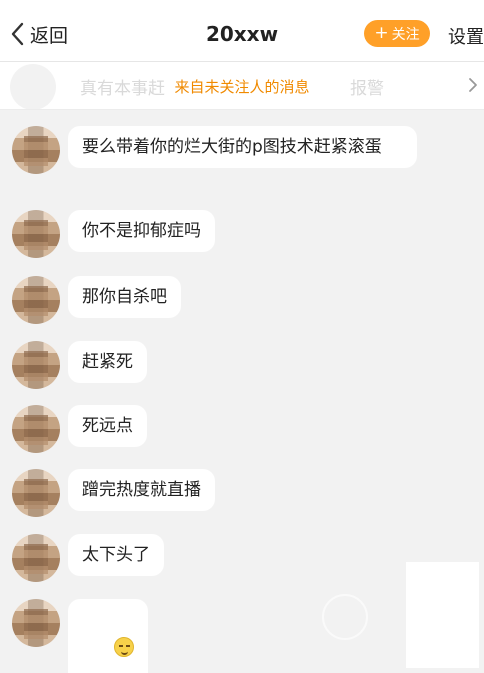 The width and height of the screenshot is (484, 673). Describe the element at coordinates (141, 231) in the screenshot. I see `message-bubble: 你不是抑郁症吗` at that location.